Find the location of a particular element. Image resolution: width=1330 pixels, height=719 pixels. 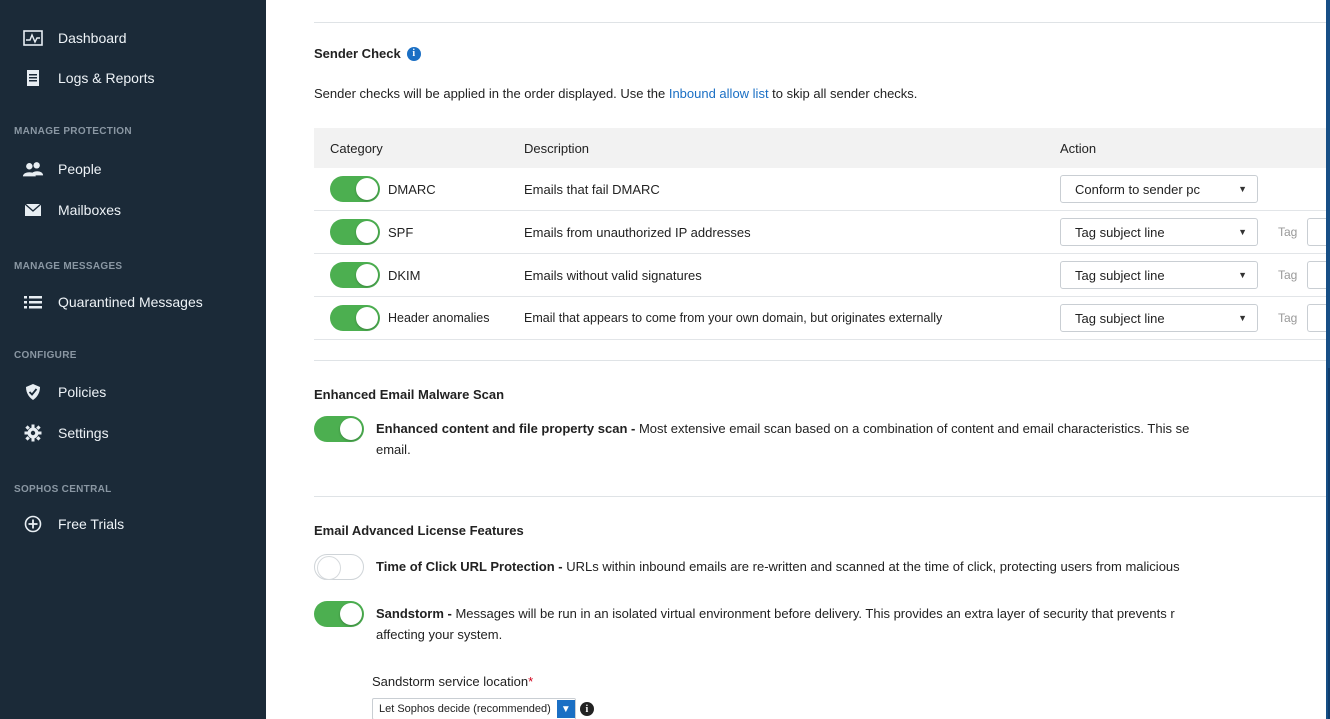

envelope-icon is located at coordinates (33, 210).